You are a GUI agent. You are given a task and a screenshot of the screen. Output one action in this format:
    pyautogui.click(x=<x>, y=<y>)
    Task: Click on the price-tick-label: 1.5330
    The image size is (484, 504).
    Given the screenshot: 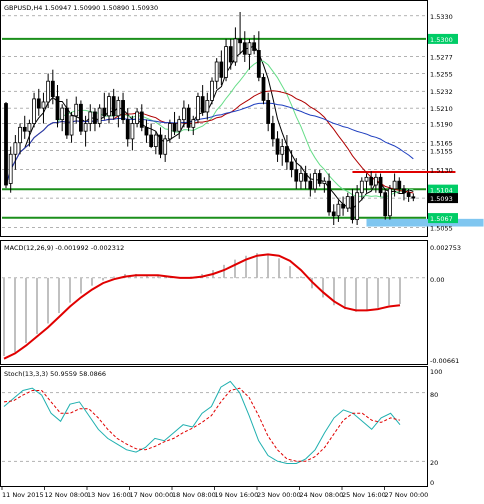 What is the action you would take?
    pyautogui.click(x=441, y=17)
    